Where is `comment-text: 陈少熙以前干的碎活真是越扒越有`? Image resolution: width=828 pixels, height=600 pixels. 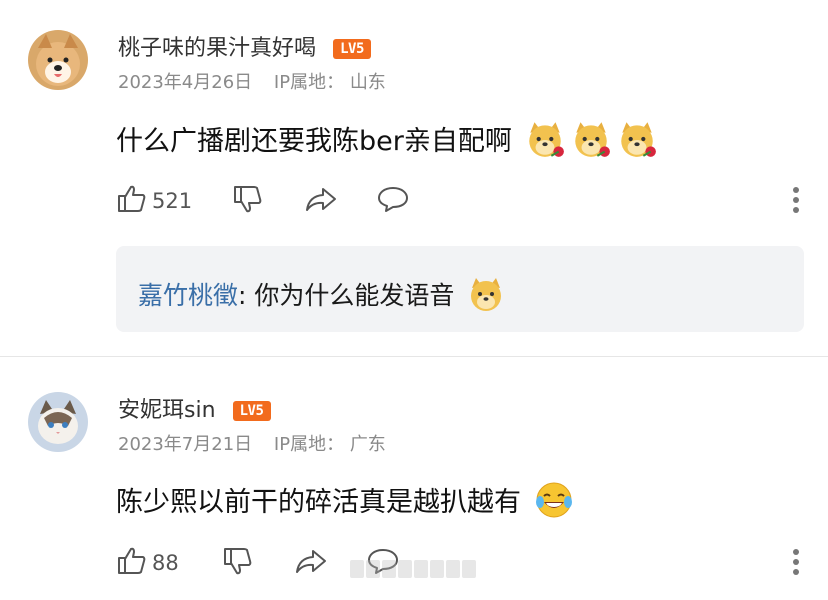
comment-text: 陈少熙以前干的碎活真是越扒越有 is located at coordinates (345, 503).